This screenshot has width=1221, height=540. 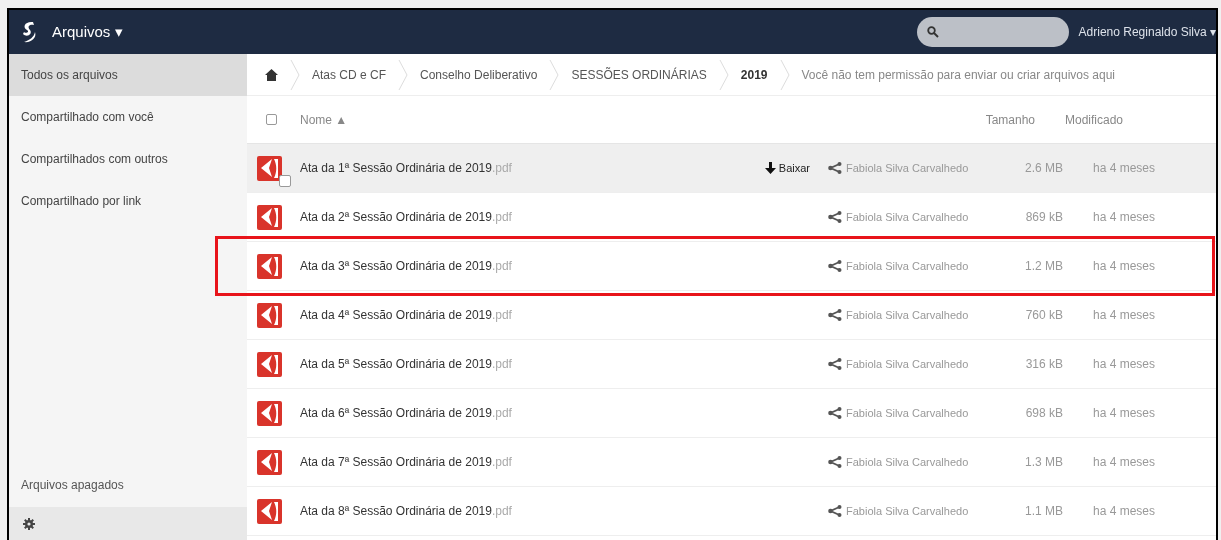 What do you see at coordinates (128, 485) in the screenshot?
I see `sidebar-item: Arquivos apagados` at bounding box center [128, 485].